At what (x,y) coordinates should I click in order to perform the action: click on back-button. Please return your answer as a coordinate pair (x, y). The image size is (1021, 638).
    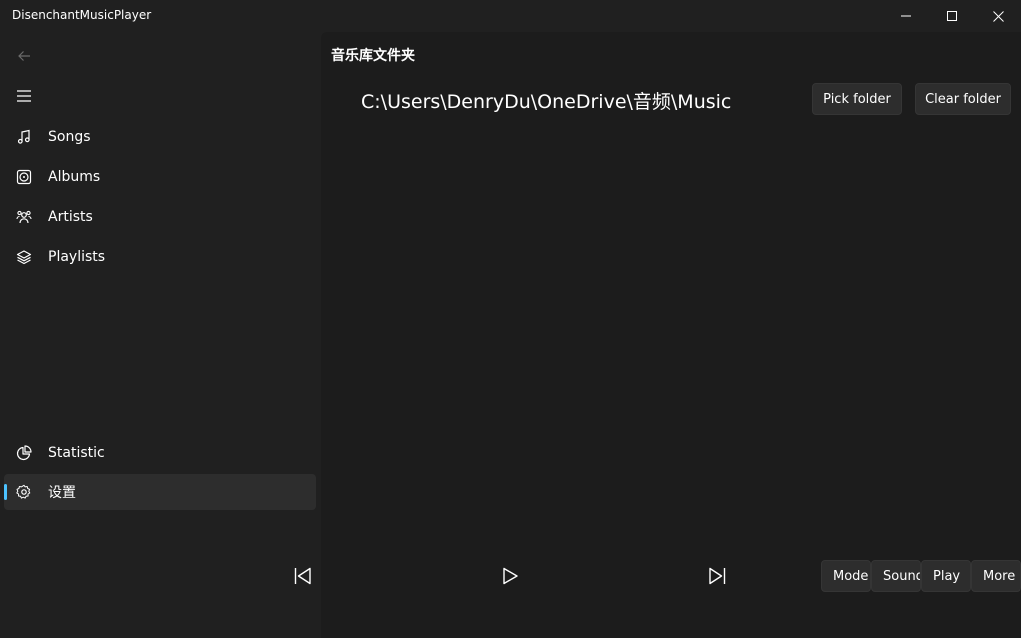
    Looking at the image, I should click on (24, 56).